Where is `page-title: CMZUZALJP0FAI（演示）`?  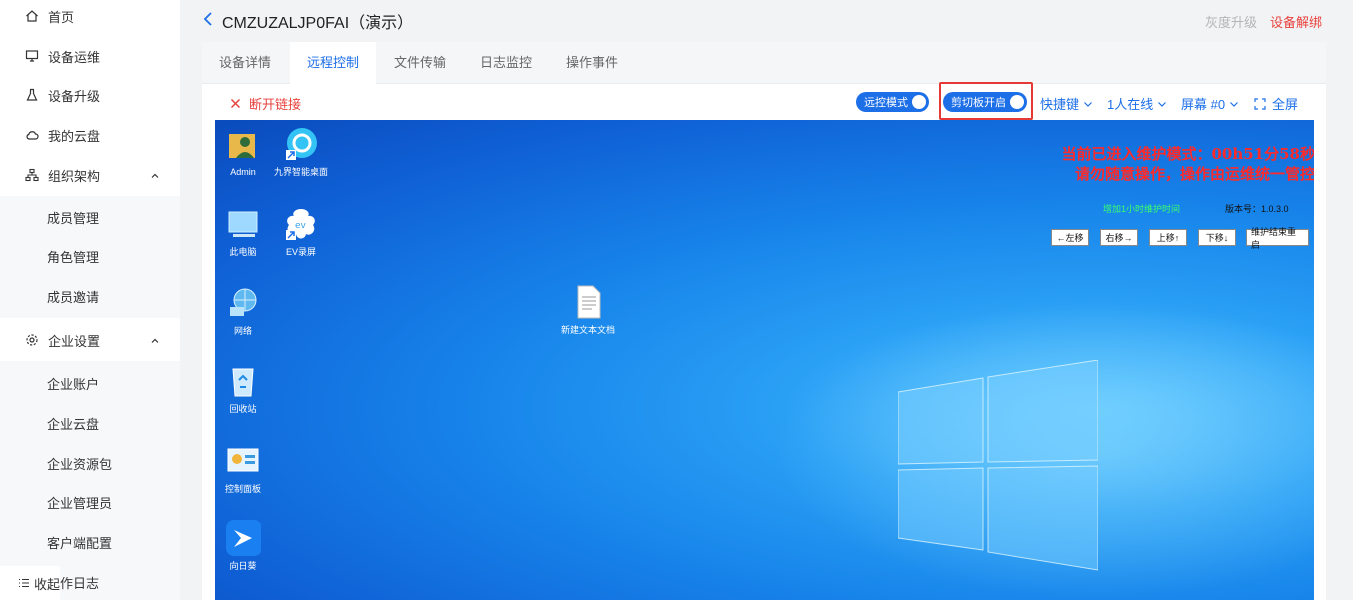 page-title: CMZUZALJP0FAI（演示） is located at coordinates (318, 23).